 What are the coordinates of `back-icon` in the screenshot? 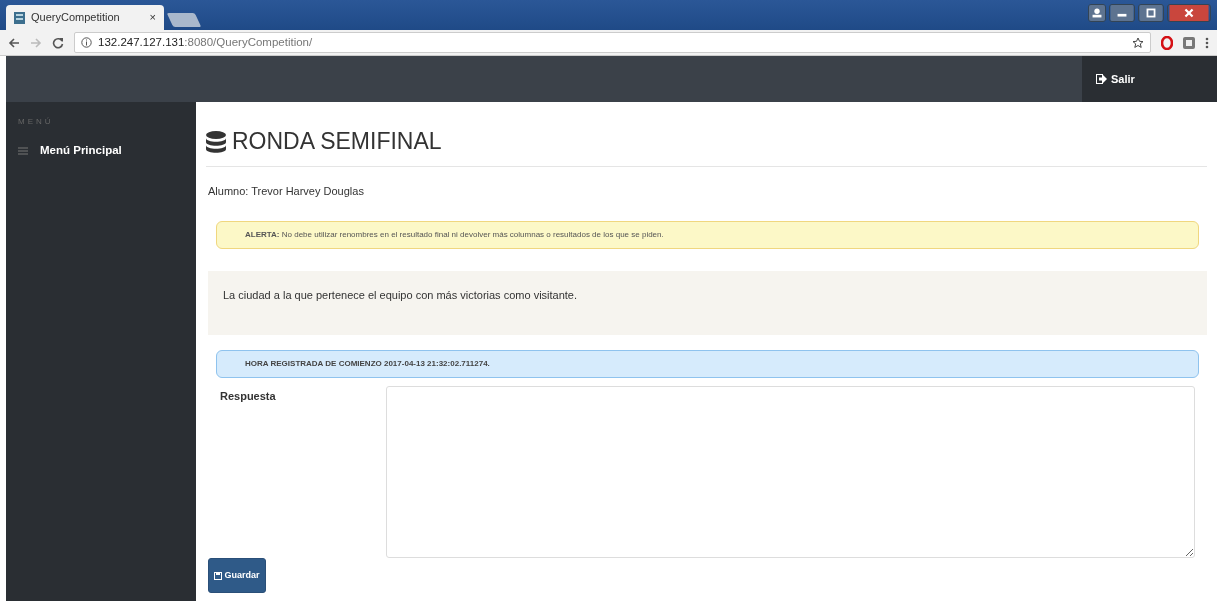 It's located at (14, 42).